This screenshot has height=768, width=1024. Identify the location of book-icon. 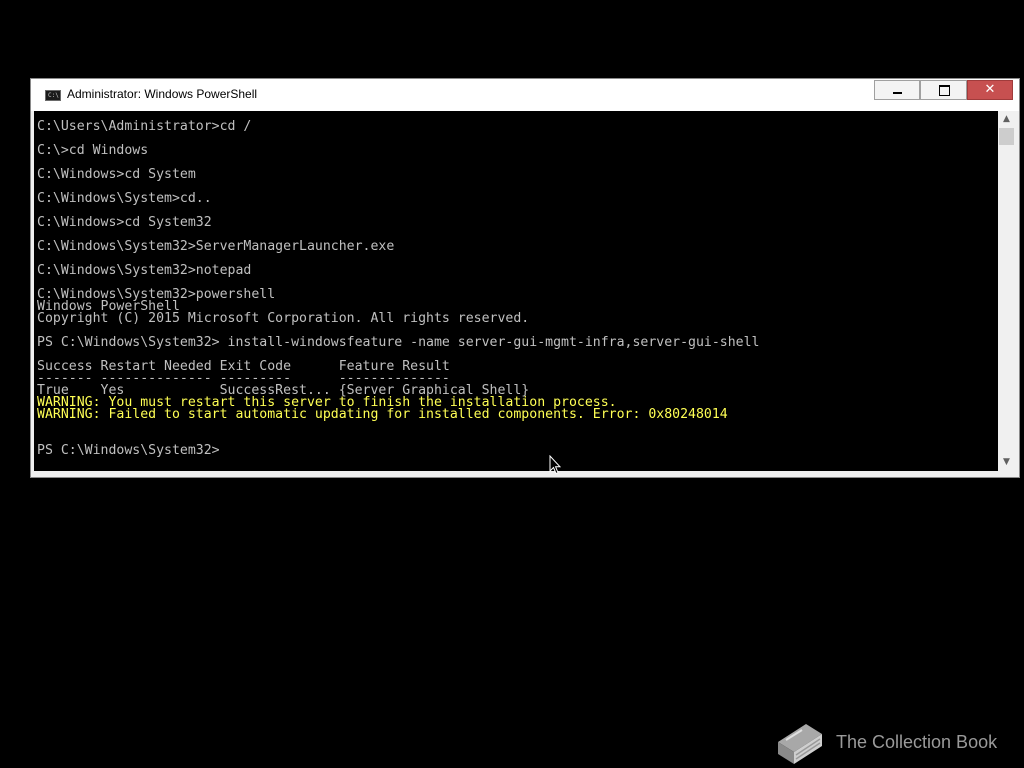
(800, 744).